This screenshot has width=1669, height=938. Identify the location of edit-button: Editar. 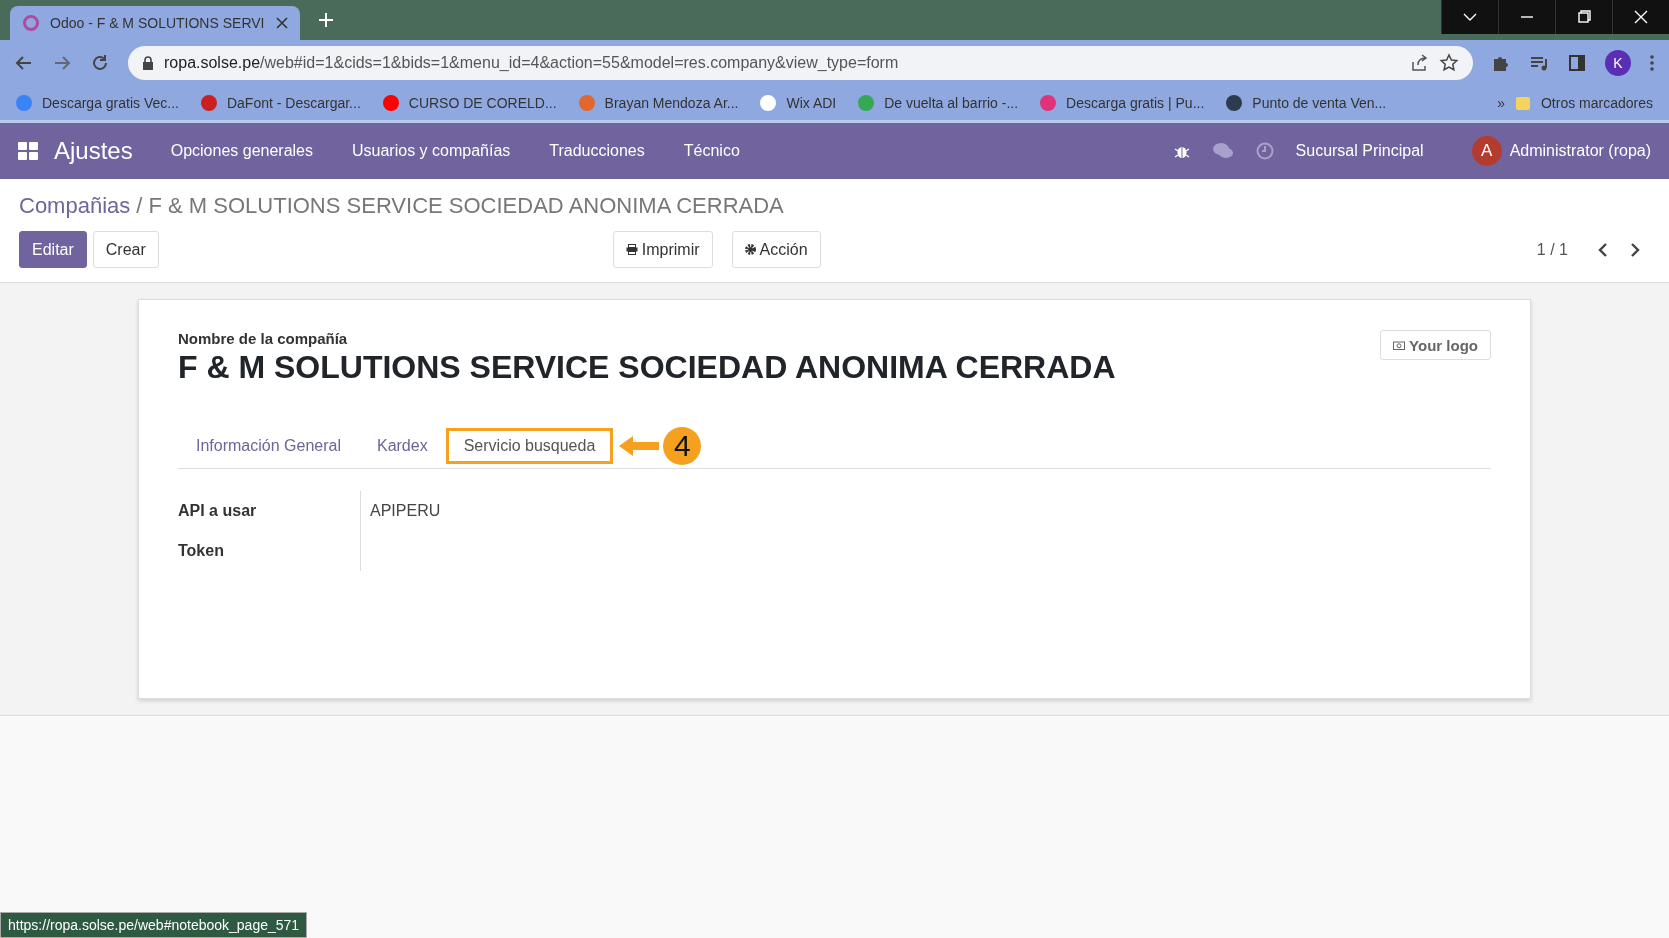
(53, 249).